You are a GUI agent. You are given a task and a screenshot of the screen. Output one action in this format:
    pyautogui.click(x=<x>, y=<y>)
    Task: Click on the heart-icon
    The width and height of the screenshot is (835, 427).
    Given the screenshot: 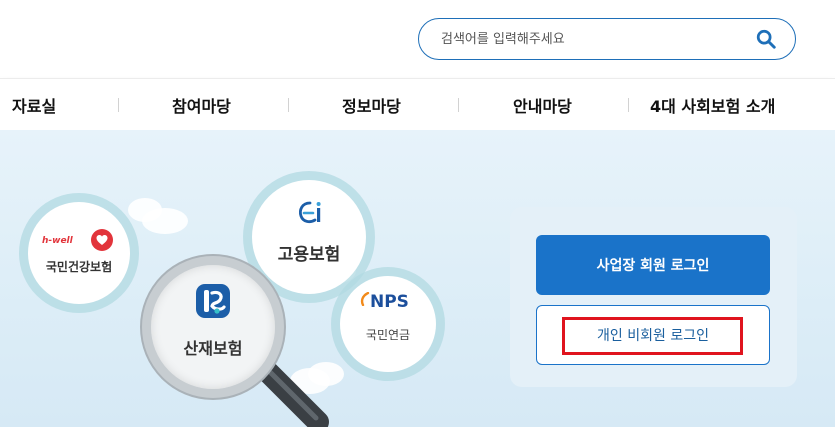 What is the action you would take?
    pyautogui.click(x=102, y=240)
    